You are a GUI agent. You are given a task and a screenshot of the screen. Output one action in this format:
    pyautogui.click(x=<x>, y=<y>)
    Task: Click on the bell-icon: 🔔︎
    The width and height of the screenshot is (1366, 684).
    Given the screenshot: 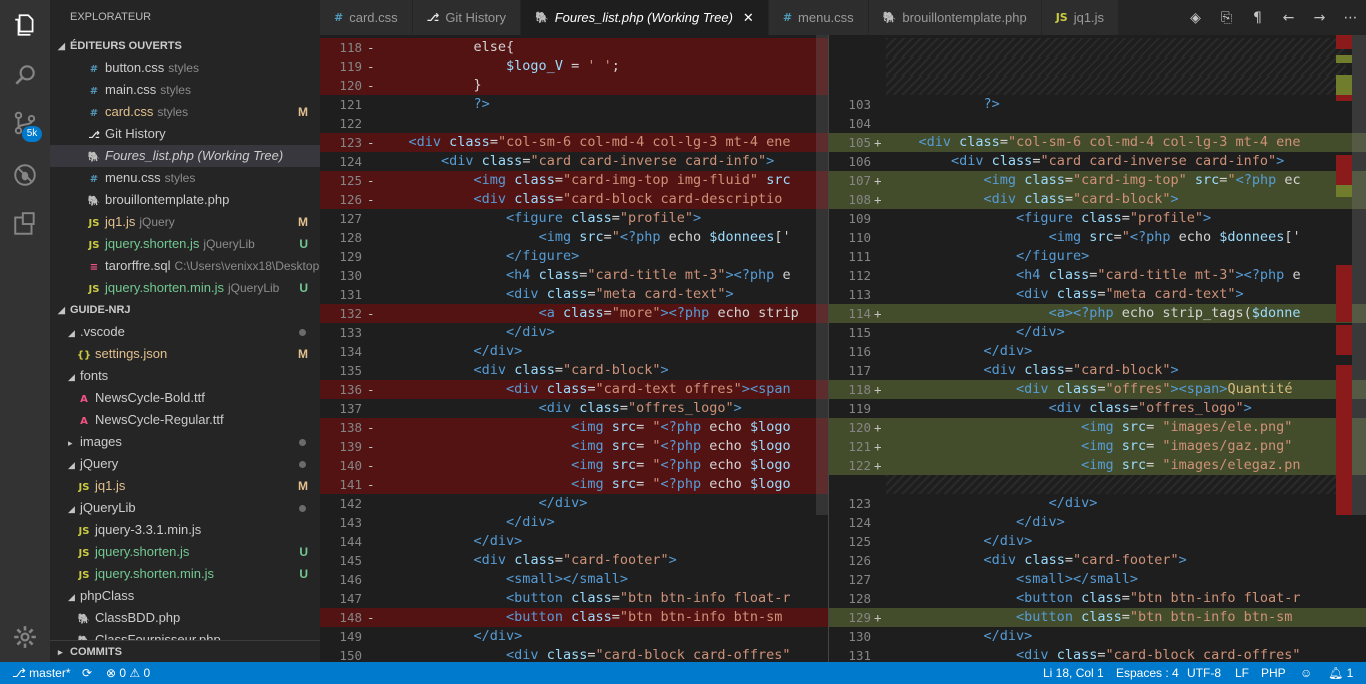 What is the action you would take?
    pyautogui.click(x=1337, y=673)
    